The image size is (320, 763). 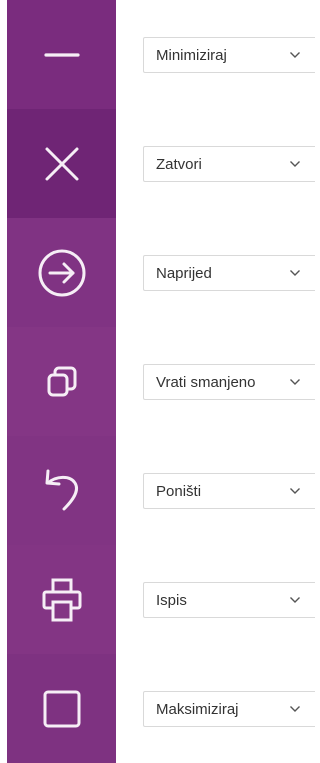 I want to click on answer-dropdown: Maksimiziraj, so click(x=229, y=709).